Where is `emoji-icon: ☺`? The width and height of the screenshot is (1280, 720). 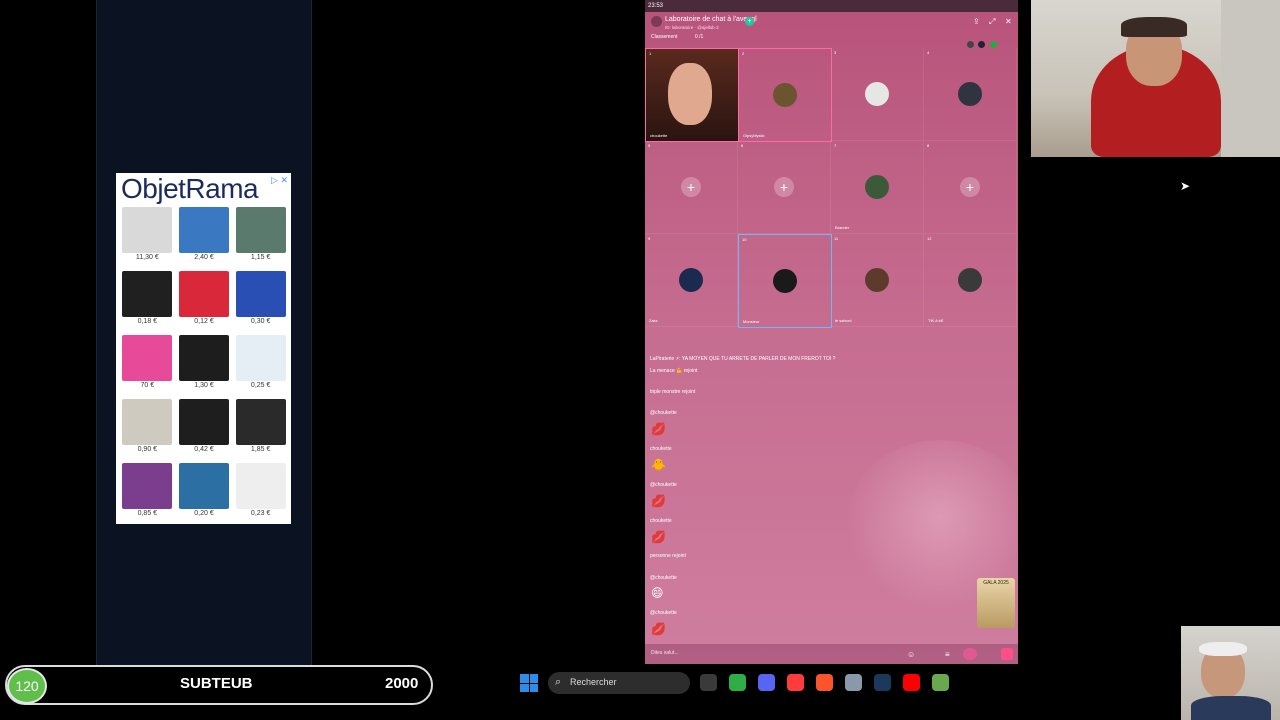
emoji-icon: ☺ is located at coordinates (911, 654).